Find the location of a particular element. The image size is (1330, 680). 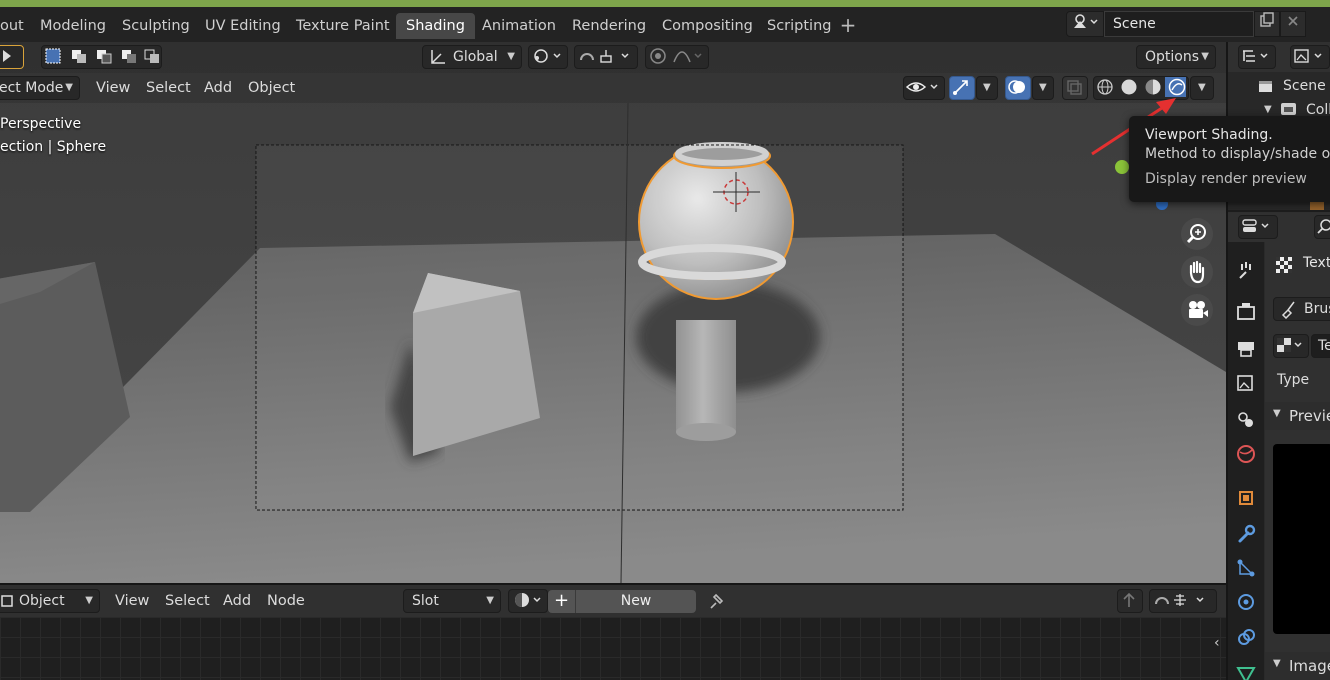

gizmo-dropdown: ▼ is located at coordinates (987, 88).